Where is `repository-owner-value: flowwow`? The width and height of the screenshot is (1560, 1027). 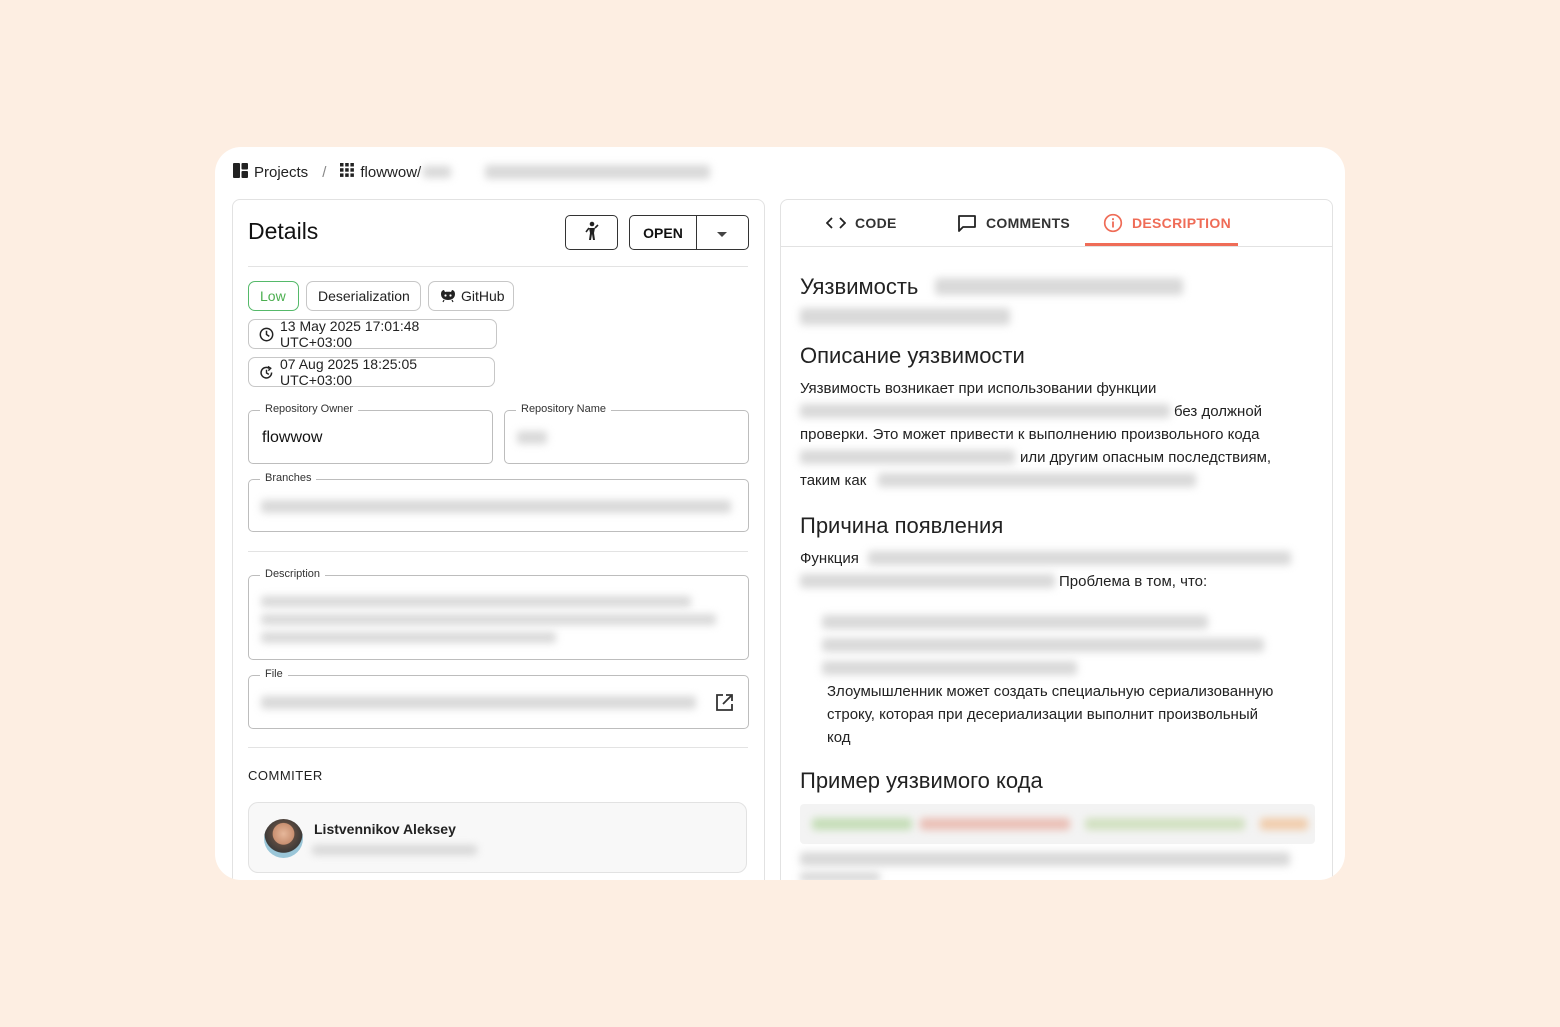 repository-owner-value: flowwow is located at coordinates (292, 437).